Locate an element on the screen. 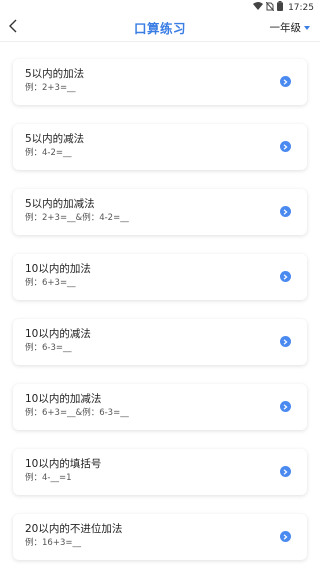 The image size is (320, 568). status-time: 17:25 is located at coordinates (301, 7).